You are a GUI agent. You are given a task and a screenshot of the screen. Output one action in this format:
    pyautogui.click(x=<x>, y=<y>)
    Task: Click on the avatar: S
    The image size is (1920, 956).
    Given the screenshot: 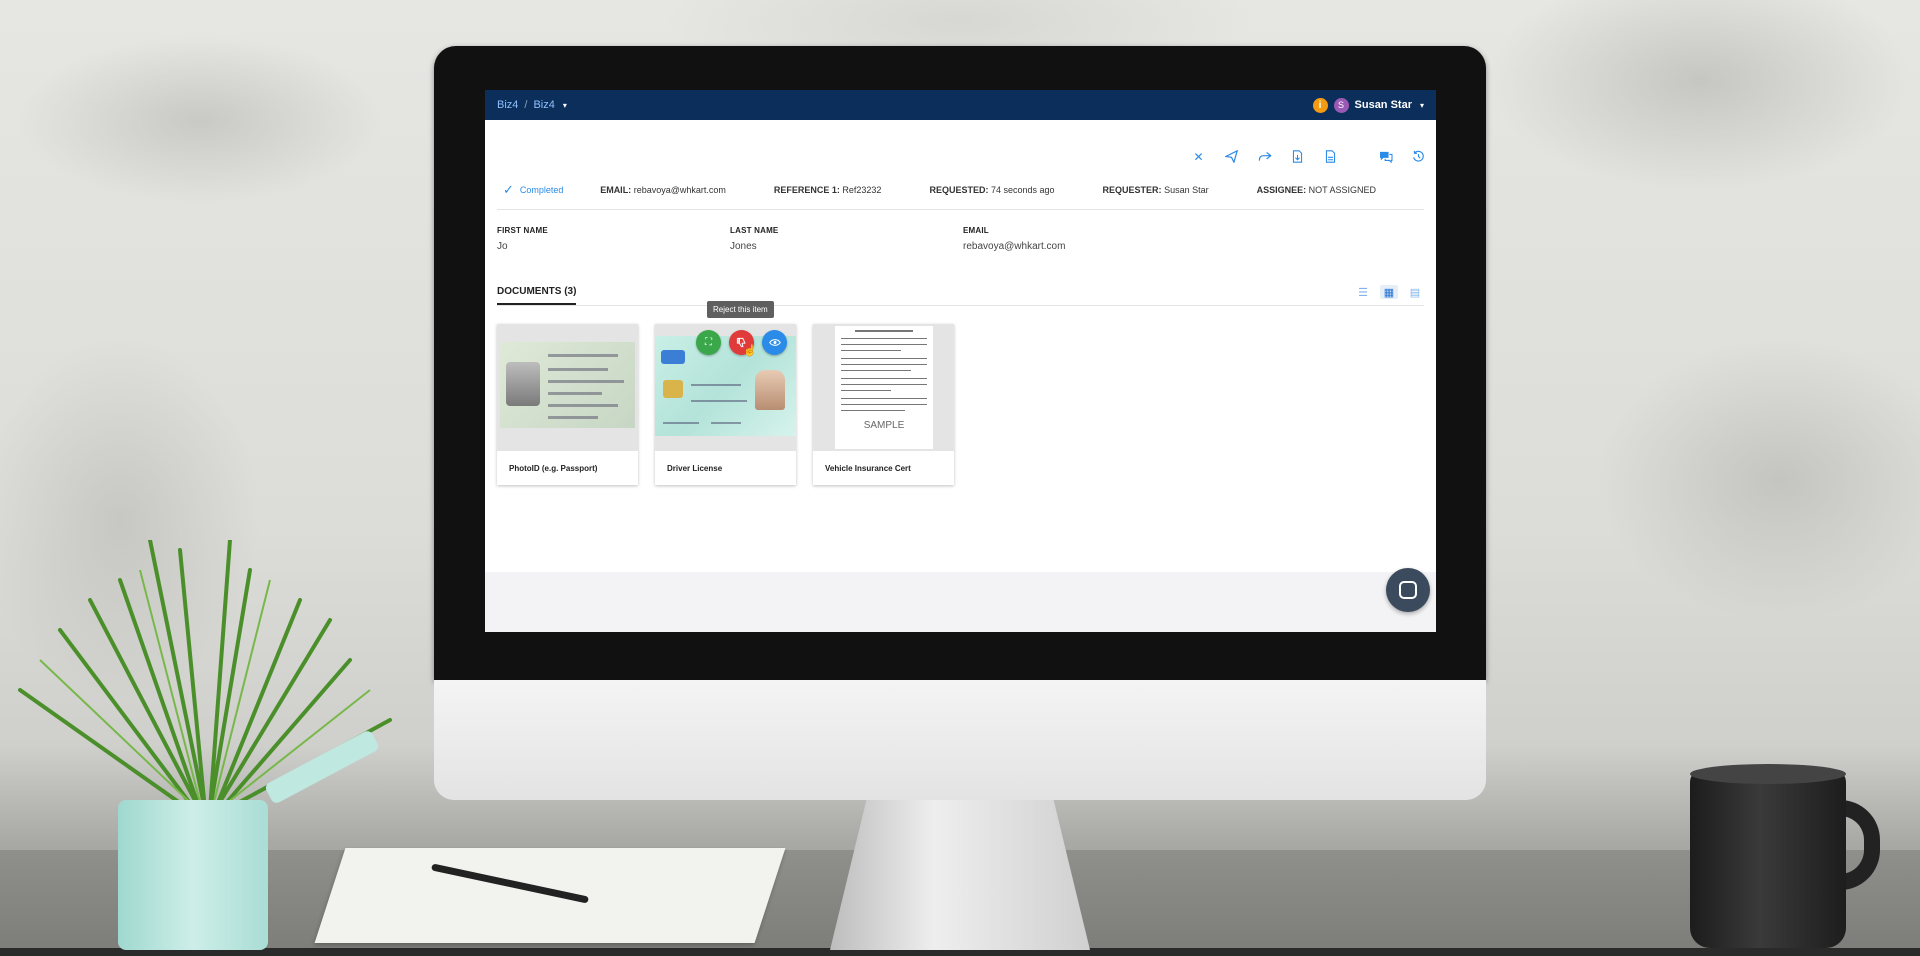 What is the action you would take?
    pyautogui.click(x=1341, y=105)
    